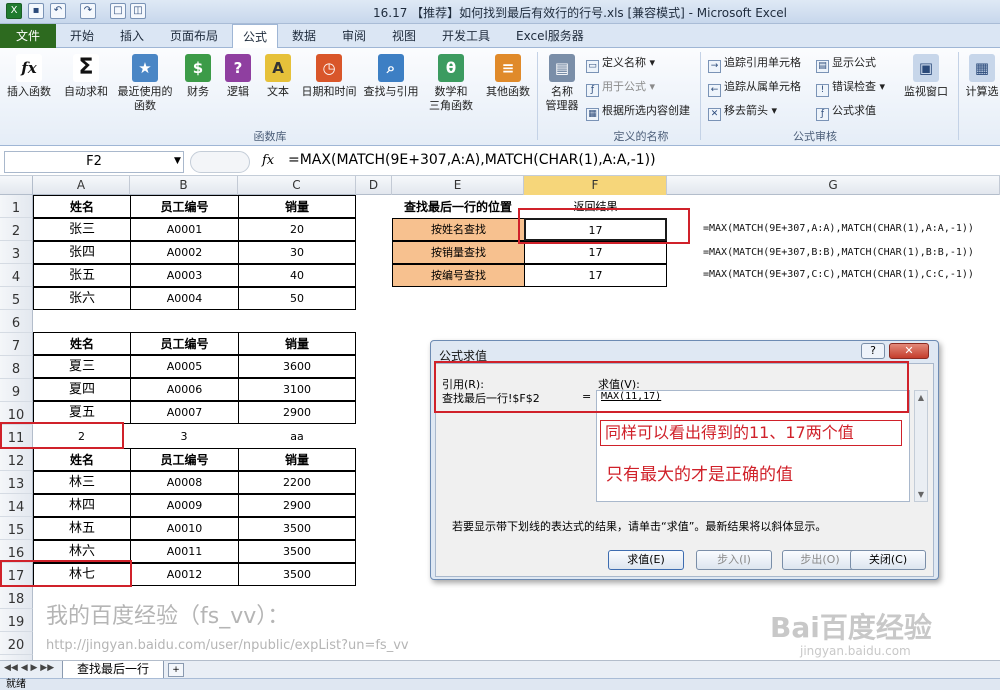 The image size is (1000, 691). What do you see at coordinates (846, 63) in the screenshot?
I see `show-formulas-button: ▤ 显示公式` at bounding box center [846, 63].